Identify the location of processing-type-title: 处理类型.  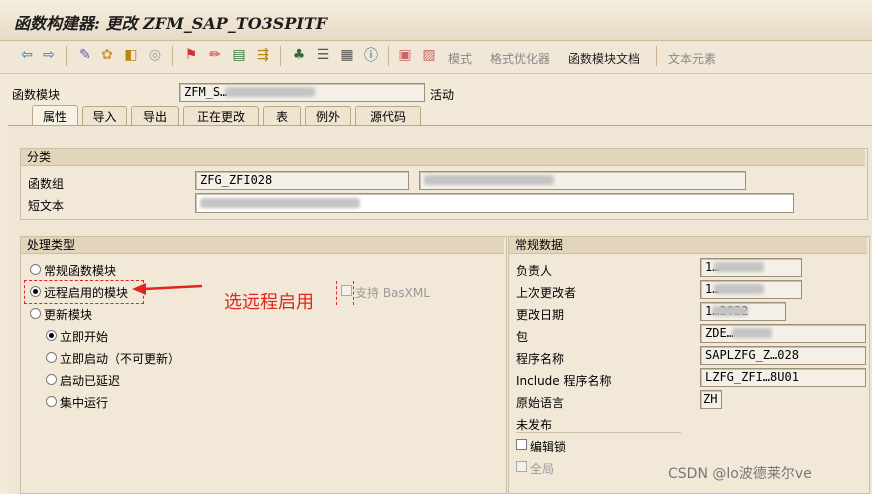
(262, 245).